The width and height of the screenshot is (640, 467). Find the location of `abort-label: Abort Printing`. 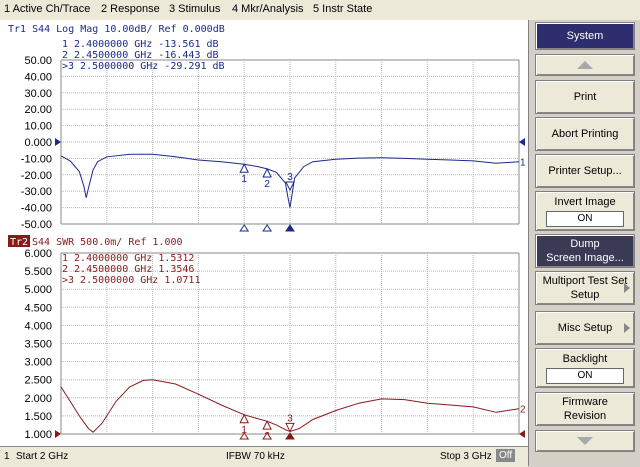

abort-label: Abort Printing is located at coordinates (585, 134).